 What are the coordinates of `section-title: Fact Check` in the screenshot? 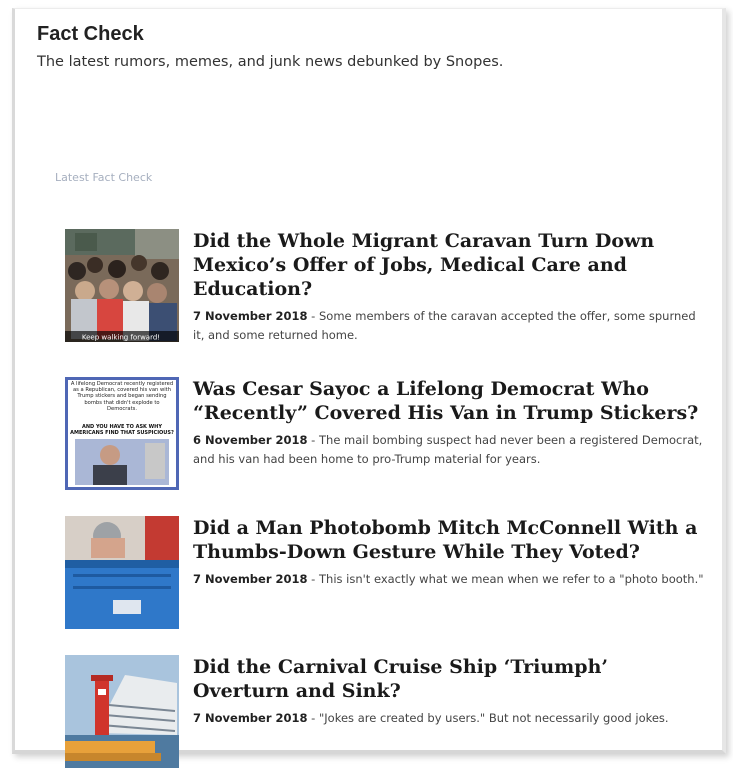 It's located at (90, 34).